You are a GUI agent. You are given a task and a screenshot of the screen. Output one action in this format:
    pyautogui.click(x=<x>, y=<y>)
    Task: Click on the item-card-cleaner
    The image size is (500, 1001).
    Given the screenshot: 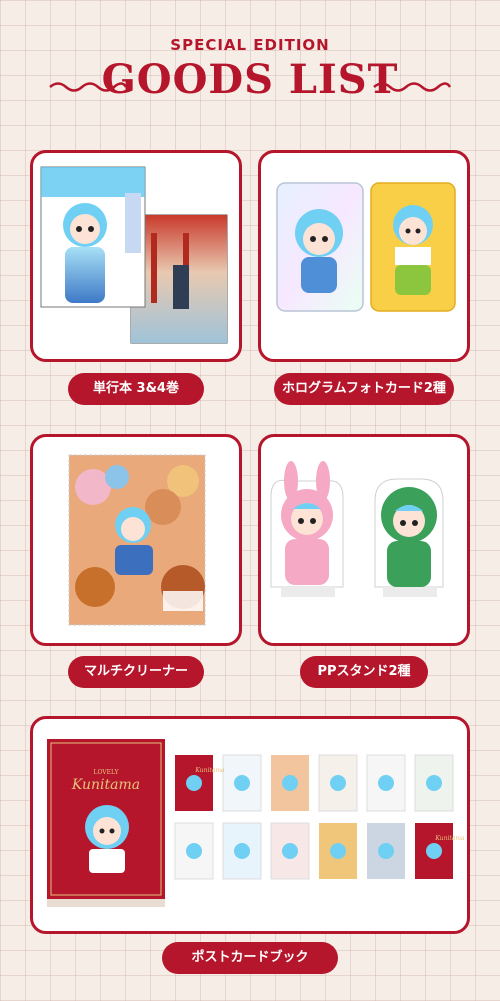 What is the action you would take?
    pyautogui.click(x=136, y=540)
    